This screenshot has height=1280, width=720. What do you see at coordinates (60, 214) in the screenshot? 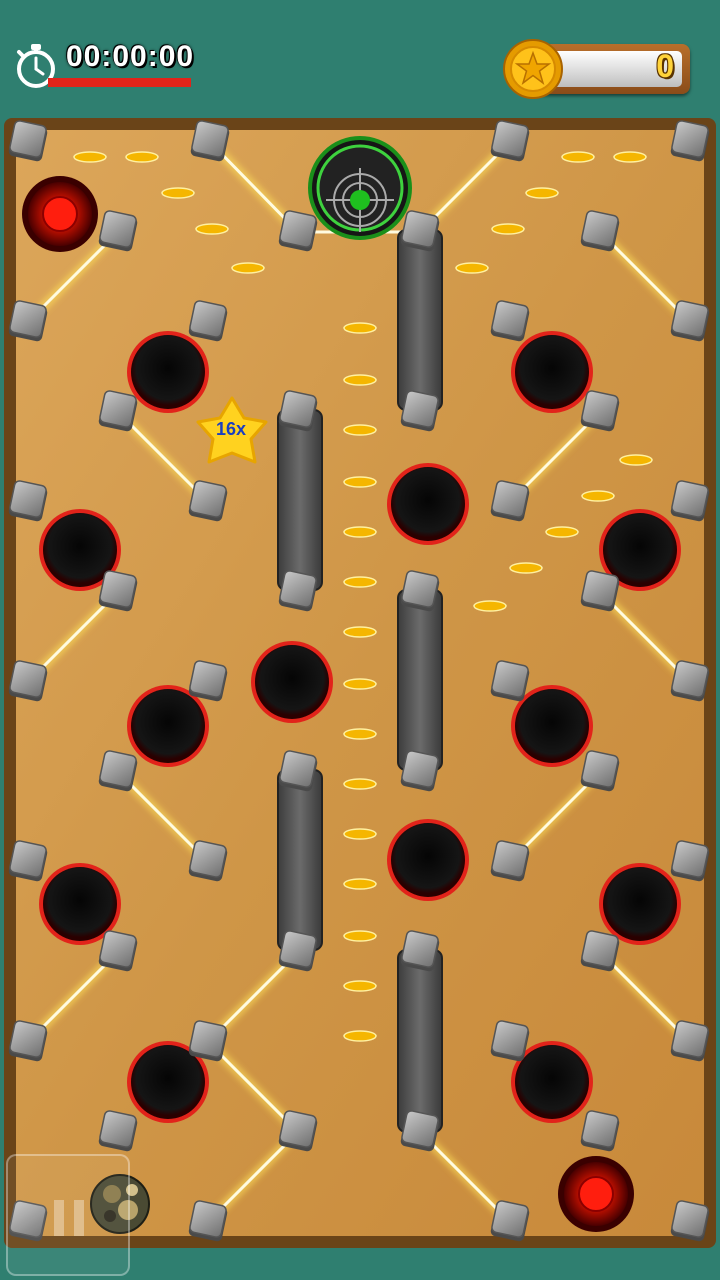
I see `red-switch-top-left` at bounding box center [60, 214].